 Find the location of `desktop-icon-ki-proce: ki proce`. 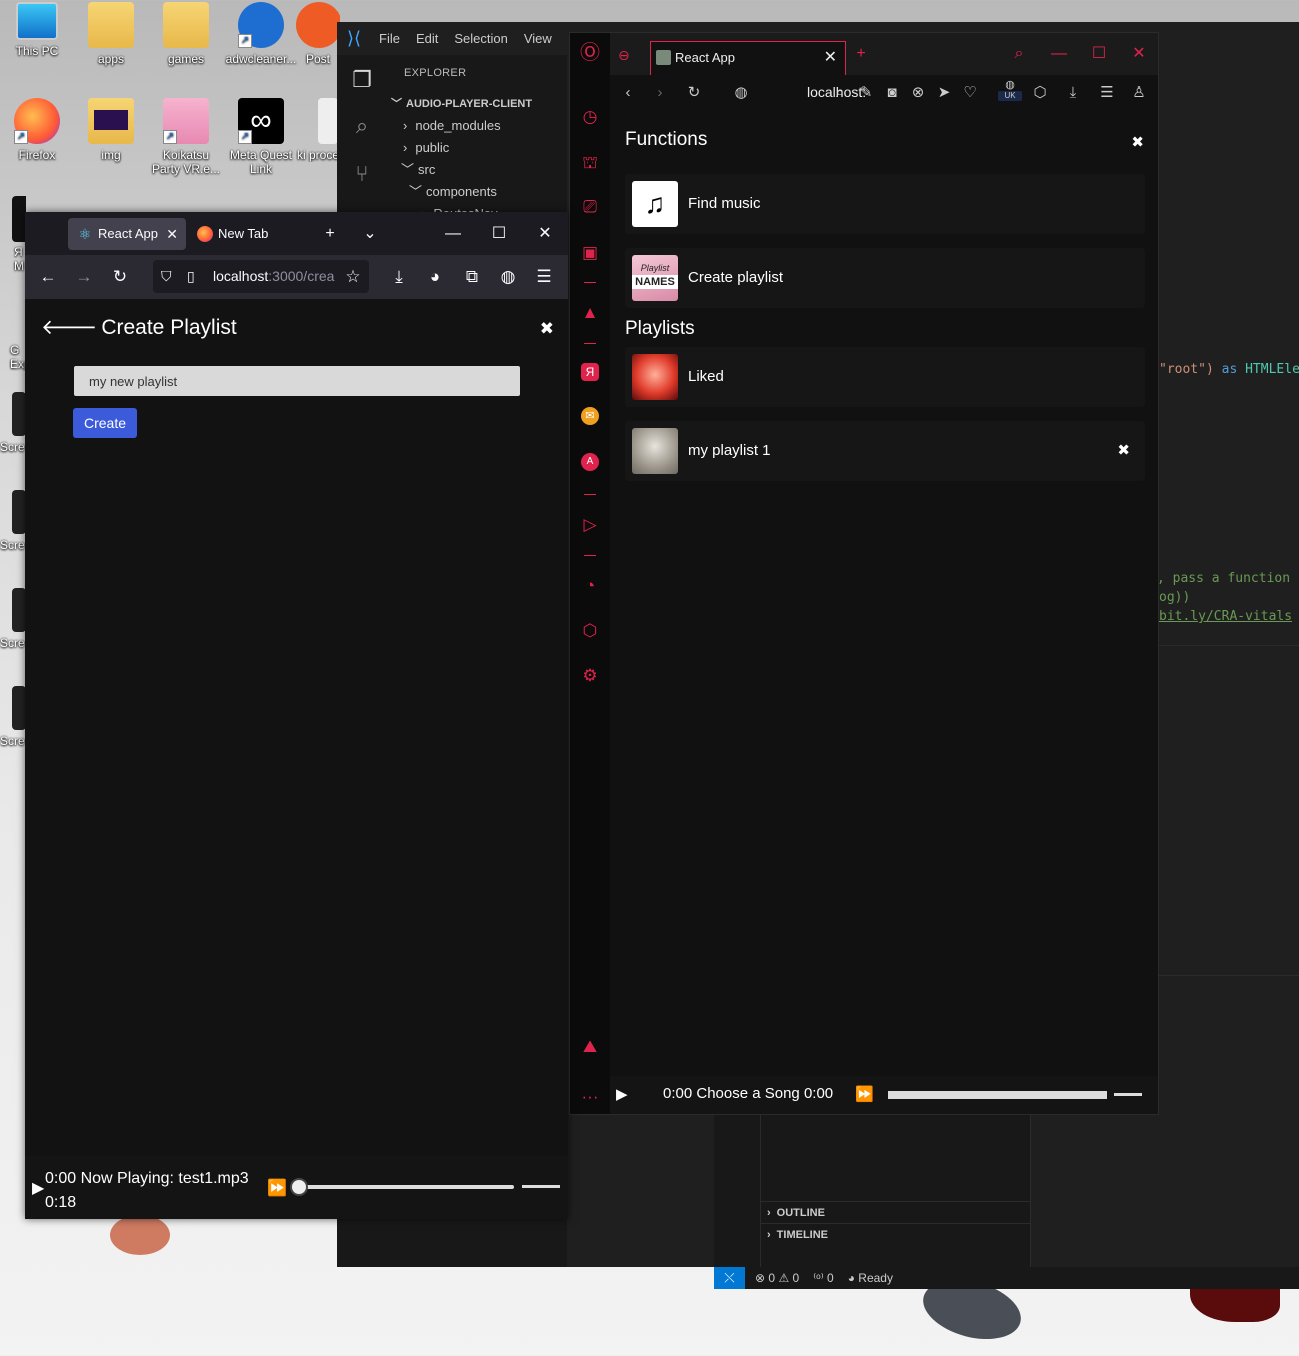

desktop-icon-ki-proce: ki proce is located at coordinates (318, 130).